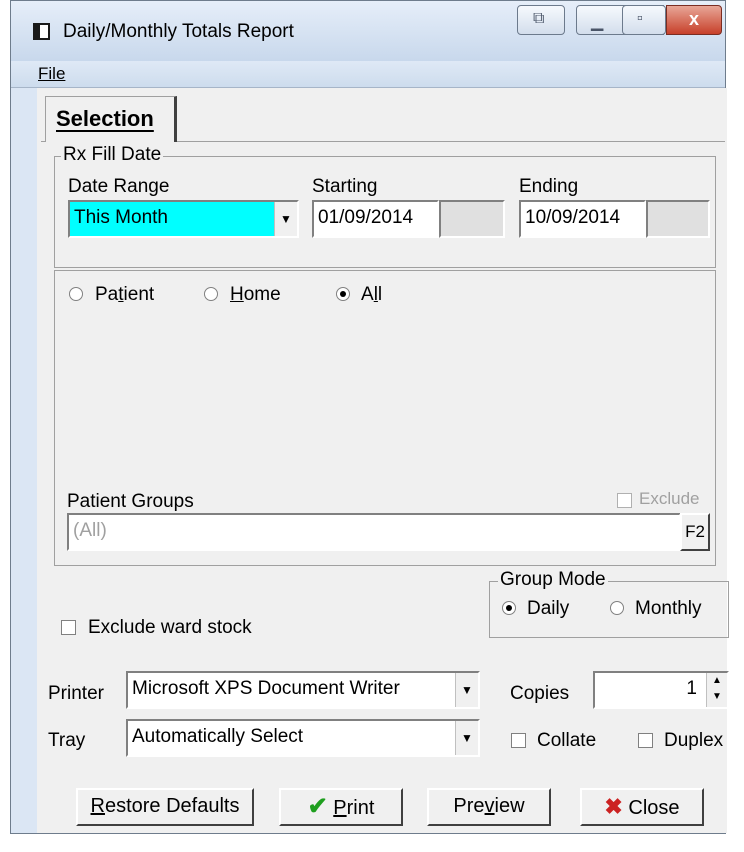 The width and height of the screenshot is (744, 852). What do you see at coordinates (368, 74) in the screenshot?
I see `menu-bar: File` at bounding box center [368, 74].